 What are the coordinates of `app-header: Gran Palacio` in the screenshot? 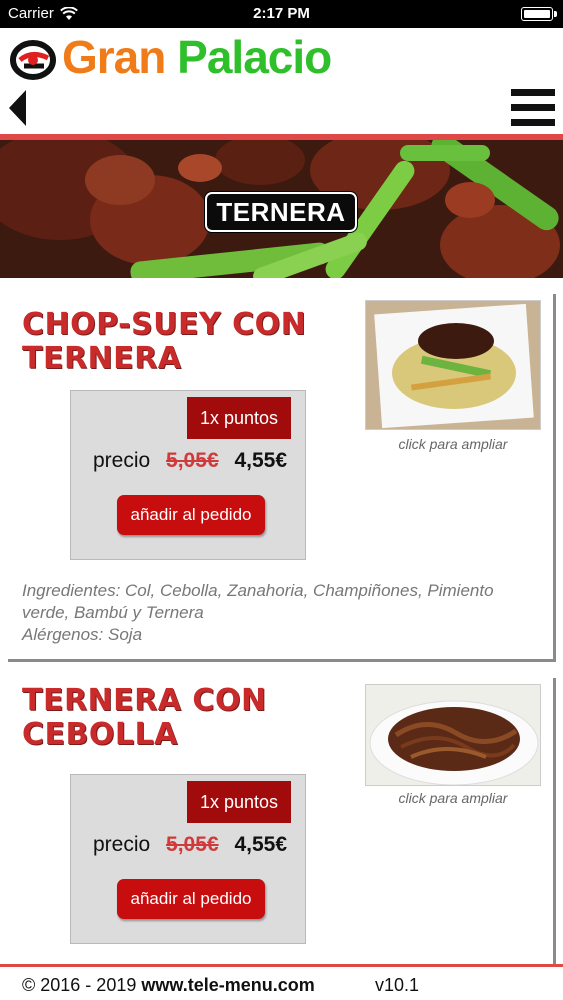 It's located at (281, 82).